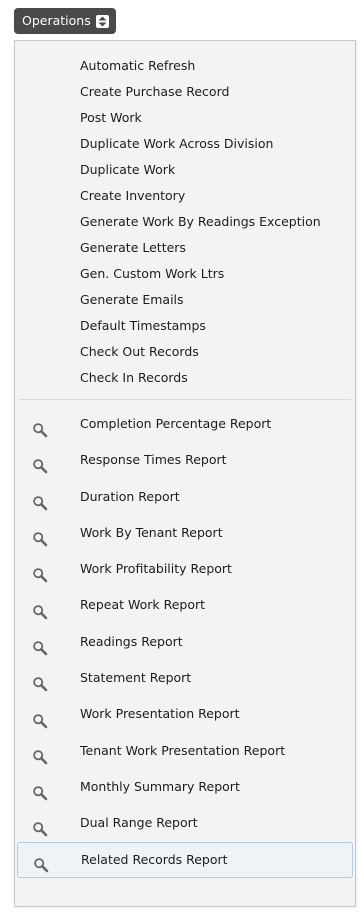 The width and height of the screenshot is (360, 915). What do you see at coordinates (185, 170) in the screenshot?
I see `menu-item-duplicate-work: Duplicate Work` at bounding box center [185, 170].